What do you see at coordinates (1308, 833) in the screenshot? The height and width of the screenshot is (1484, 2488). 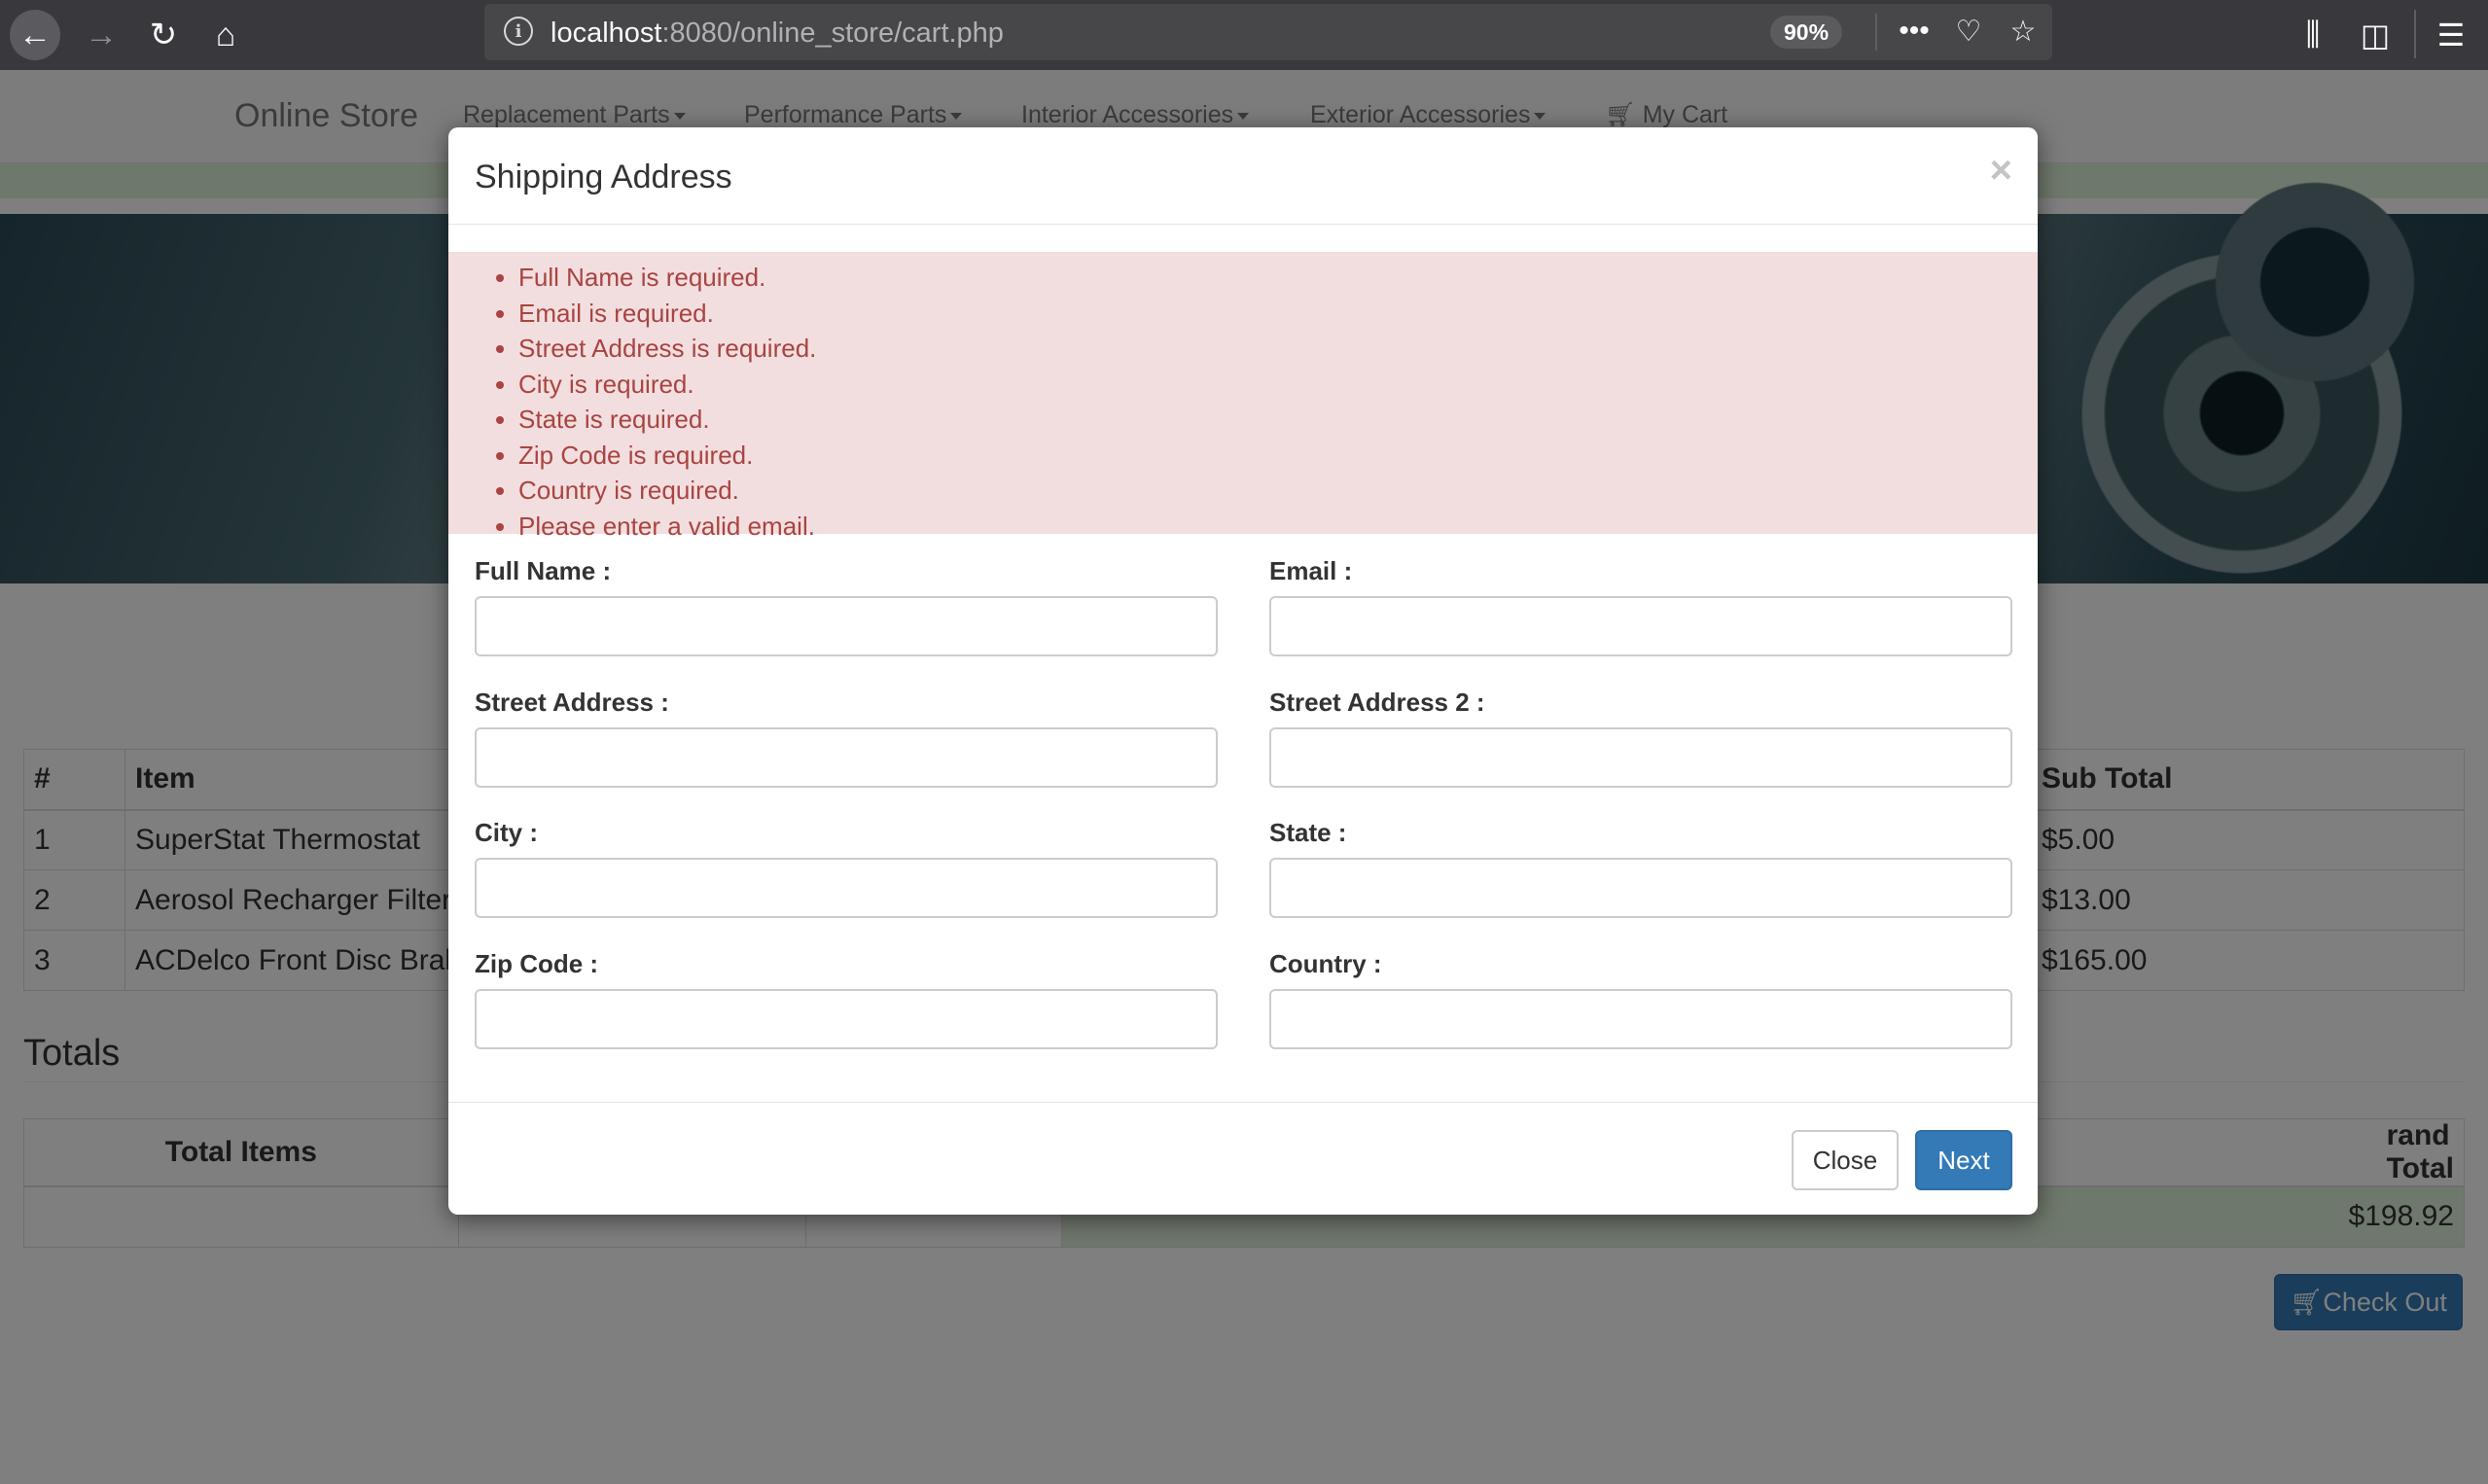 I see `state-label: State :` at bounding box center [1308, 833].